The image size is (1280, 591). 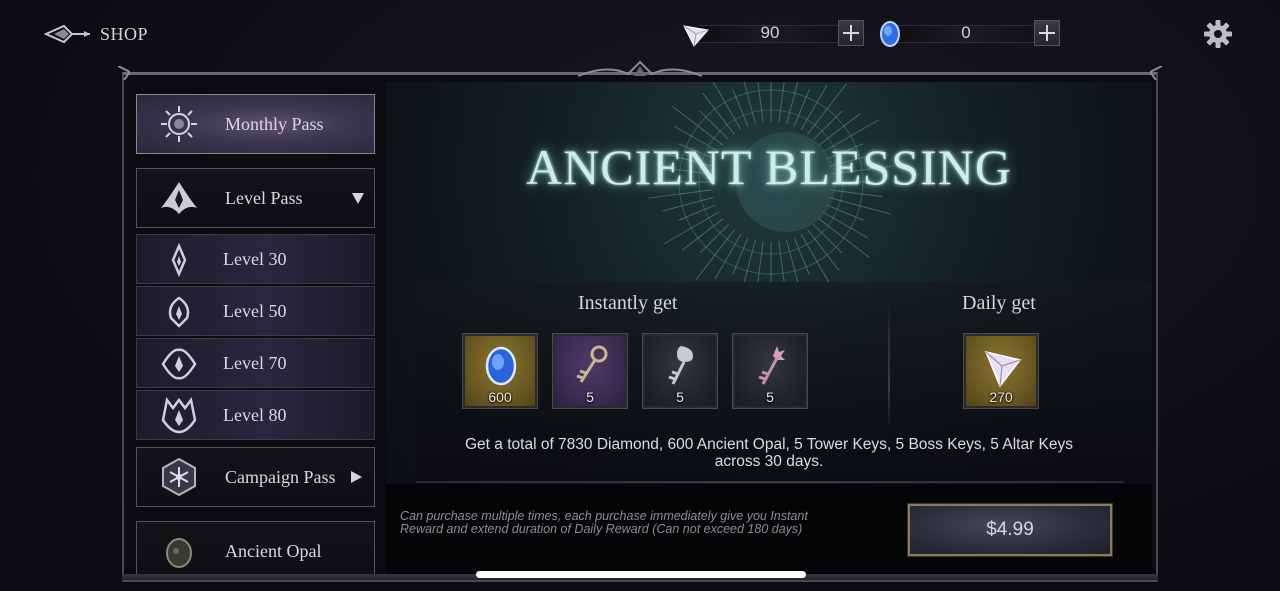 What do you see at coordinates (280, 477) in the screenshot?
I see `sidebar-item-label: Campaign Pass` at bounding box center [280, 477].